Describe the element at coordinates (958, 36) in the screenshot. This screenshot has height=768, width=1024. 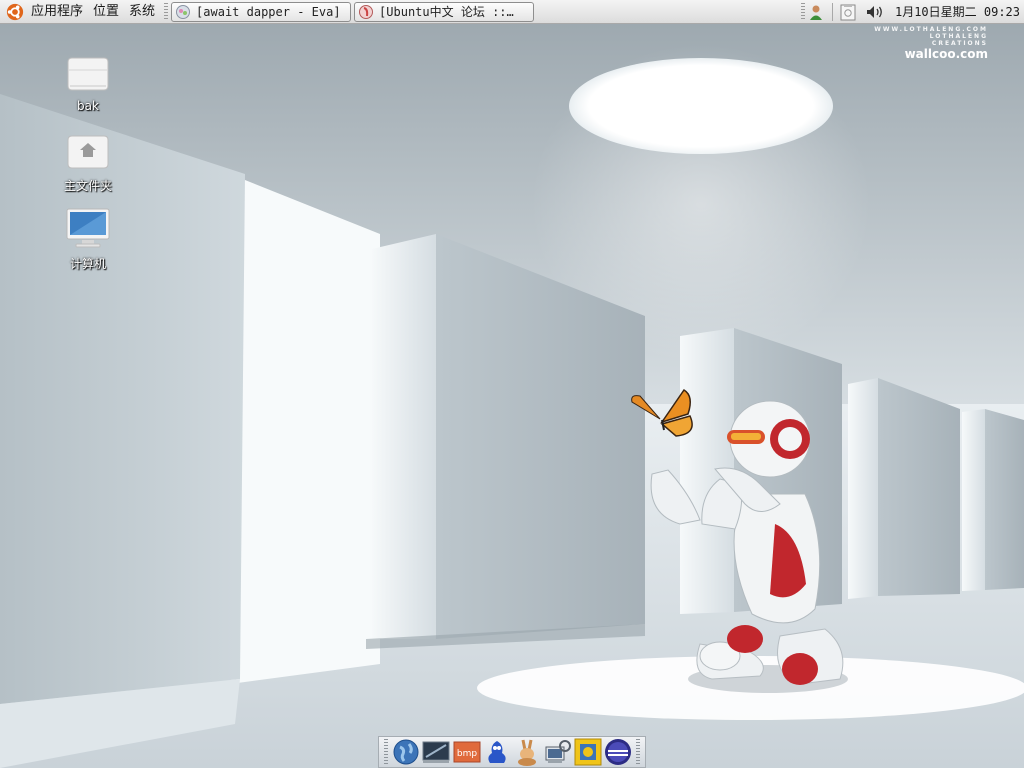
I see `watermark-line: LOTHALENG` at that location.